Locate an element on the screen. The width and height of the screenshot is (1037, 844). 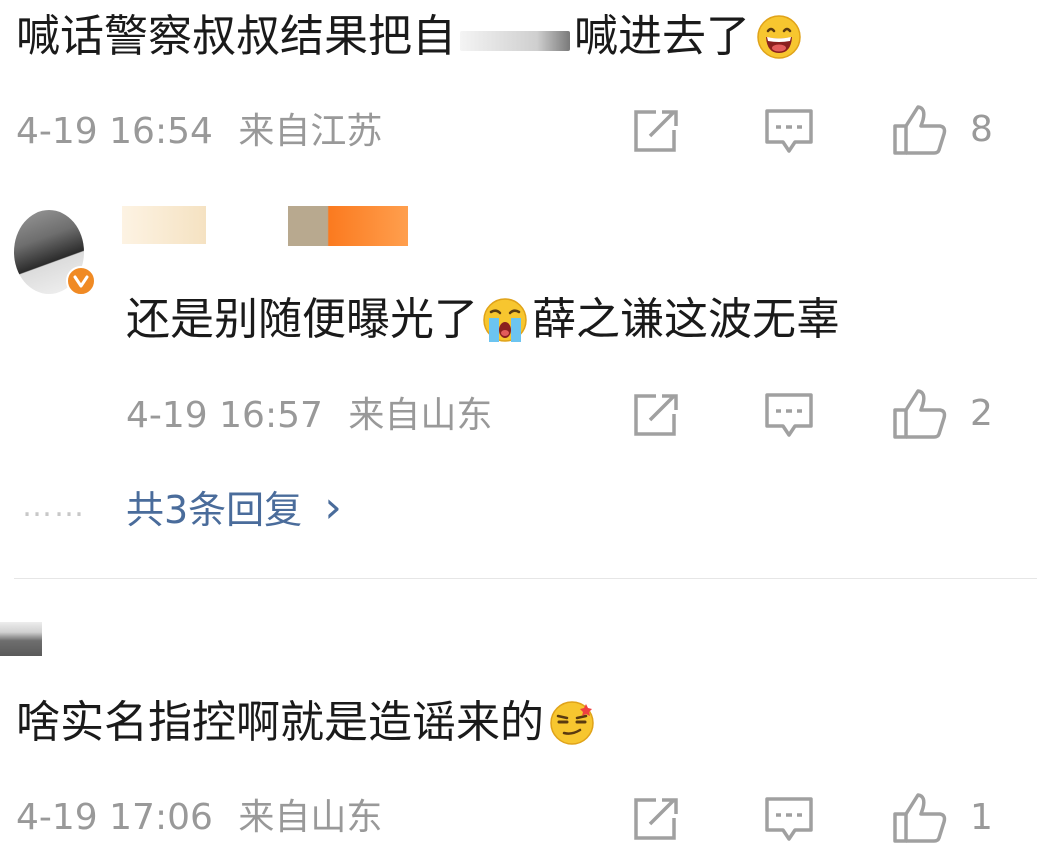
comment-1-meta: 4-19 16:54 来自江苏 is located at coordinates (199, 132).